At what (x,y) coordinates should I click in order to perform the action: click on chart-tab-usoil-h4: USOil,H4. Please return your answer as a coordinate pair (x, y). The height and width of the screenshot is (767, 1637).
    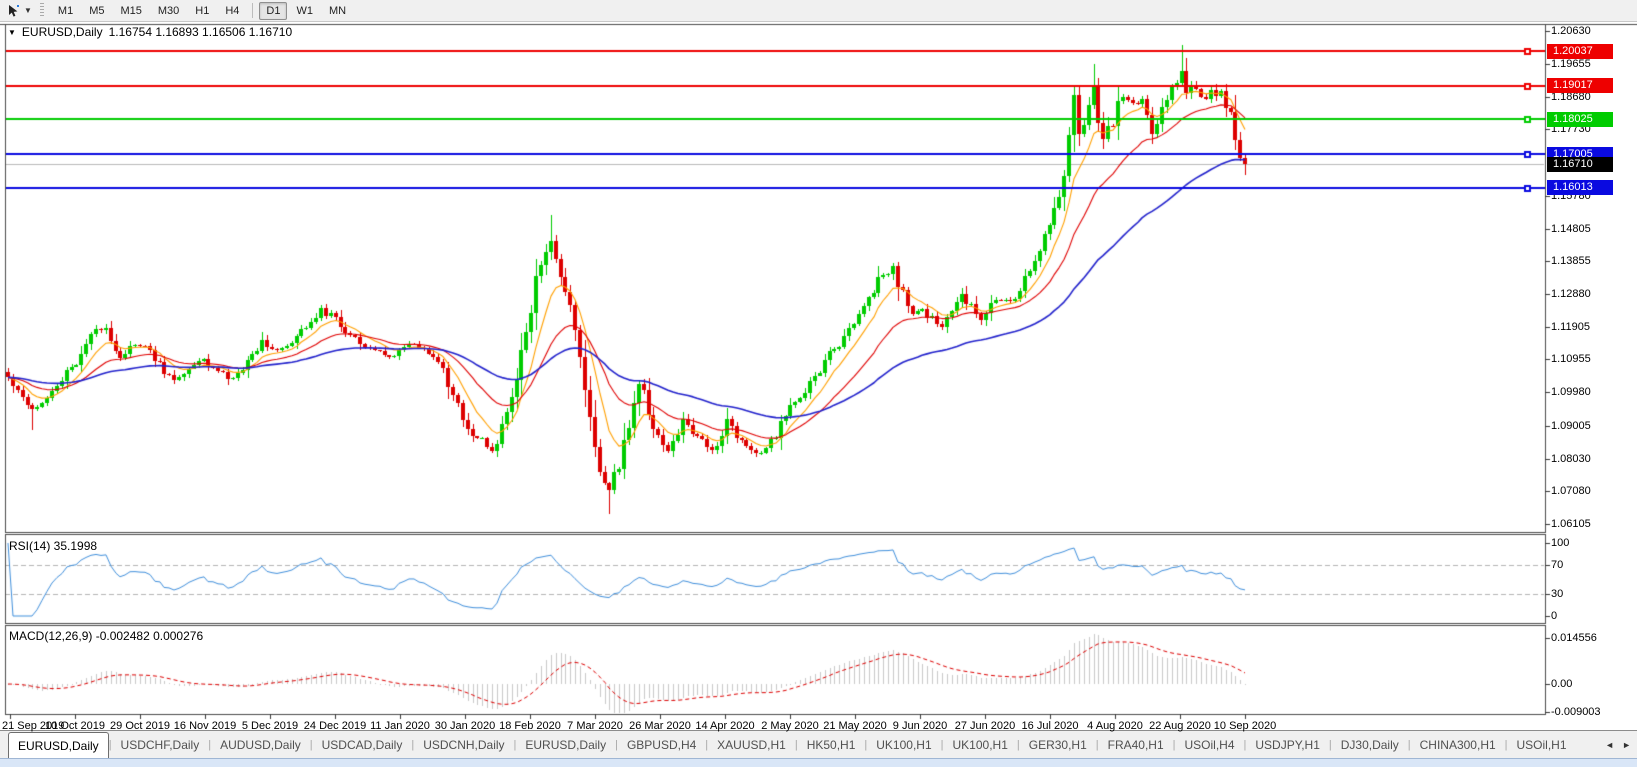
    Looking at the image, I should click on (1210, 744).